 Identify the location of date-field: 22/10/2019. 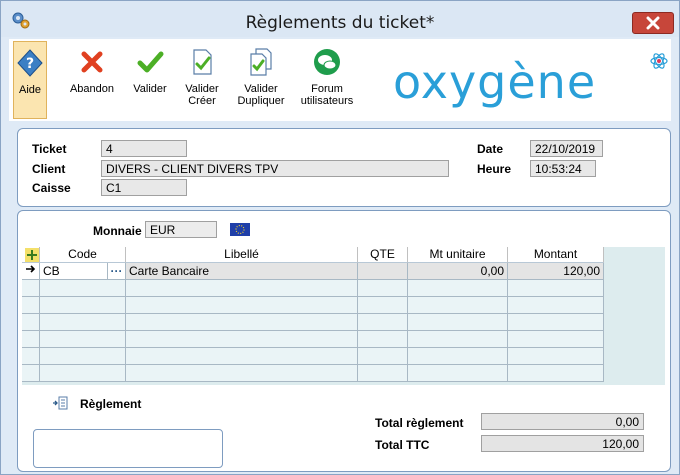
(566, 148).